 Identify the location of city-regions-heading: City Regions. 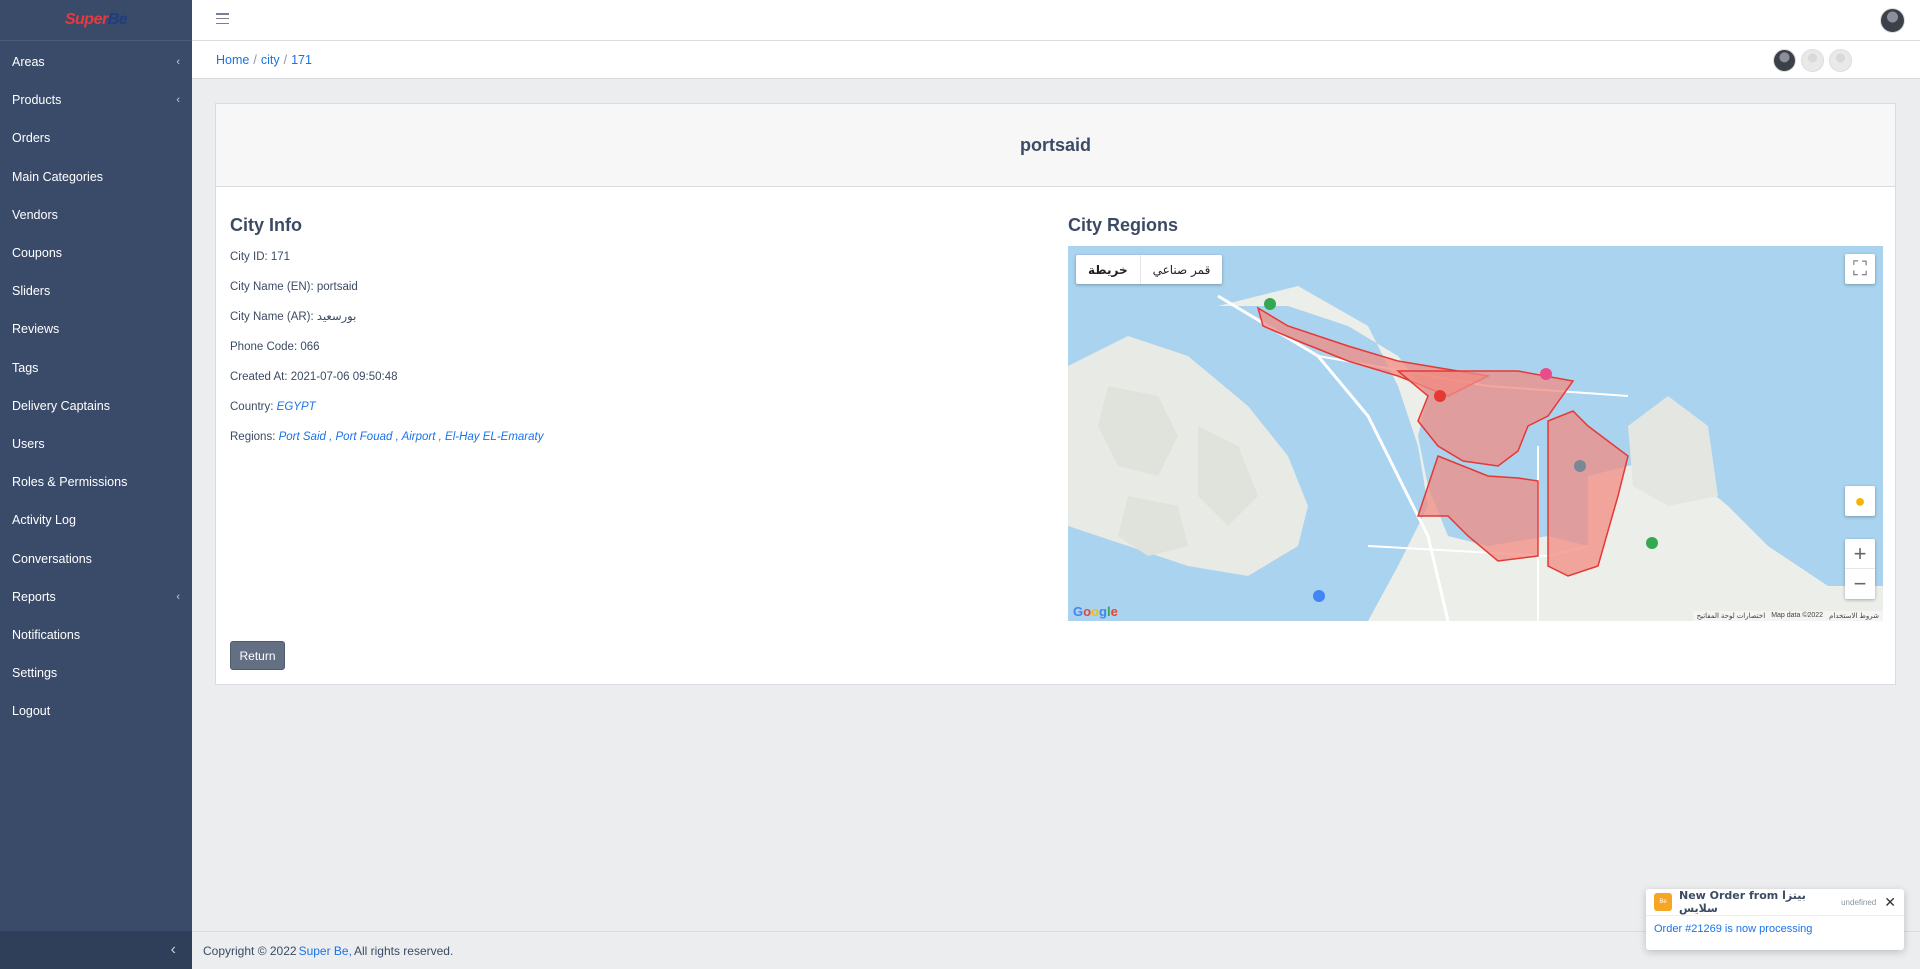
(1123, 225).